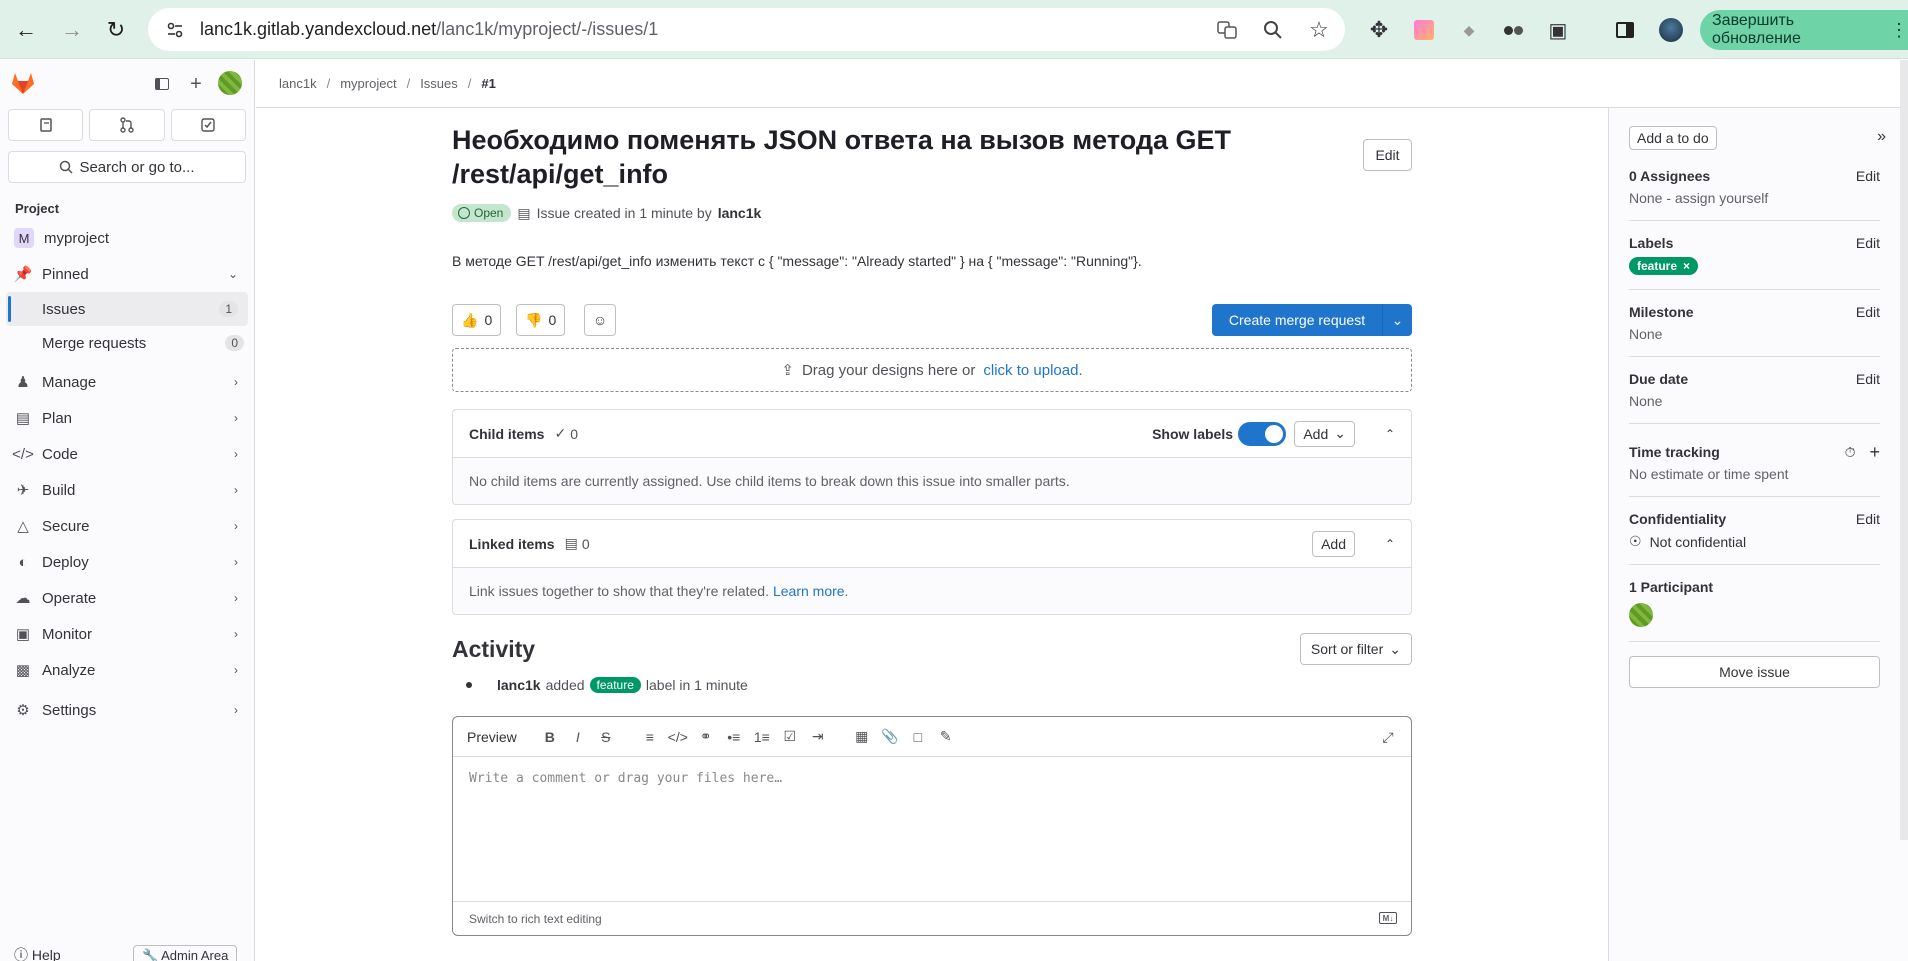  Describe the element at coordinates (1868, 519) in the screenshot. I see `edit-confidentiality-button: Edit` at that location.